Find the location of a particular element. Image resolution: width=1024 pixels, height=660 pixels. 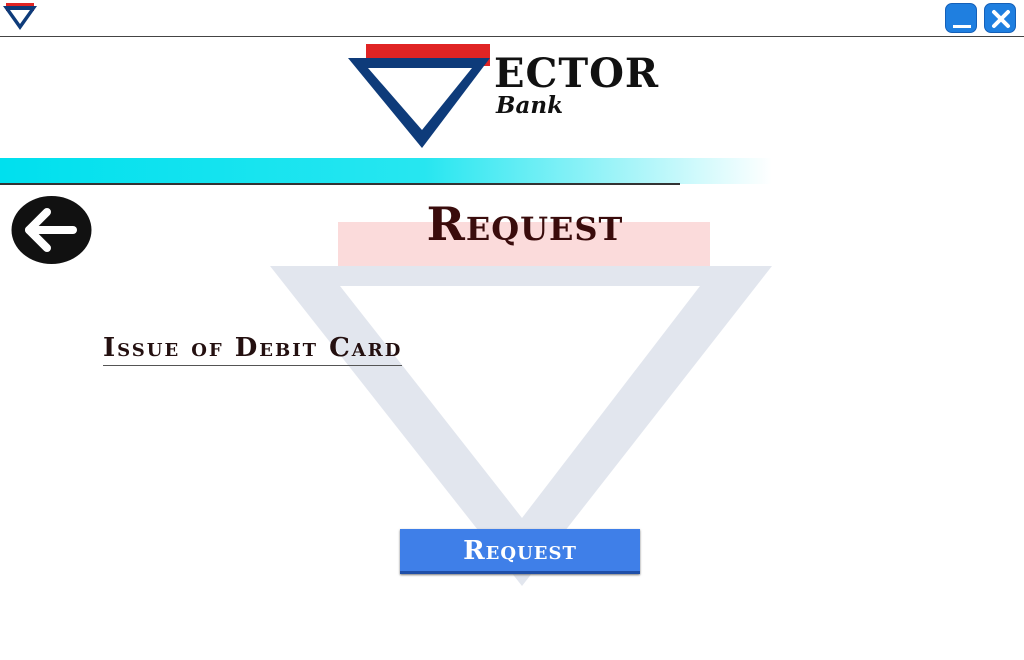

brand-logo: ECTOR Bank is located at coordinates (508, 97).